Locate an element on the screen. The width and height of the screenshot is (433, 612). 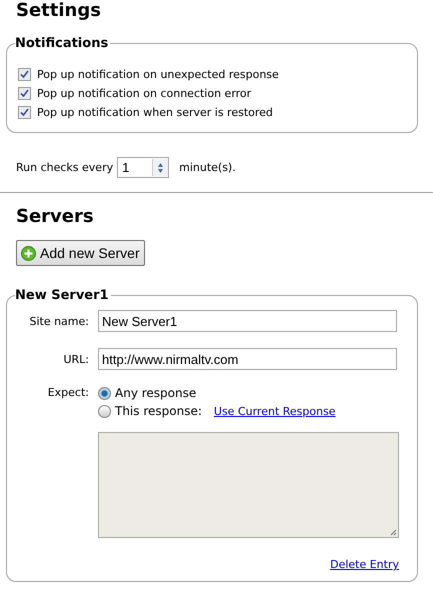
checkbox-label: Pop up notification on connection error is located at coordinates (144, 93).